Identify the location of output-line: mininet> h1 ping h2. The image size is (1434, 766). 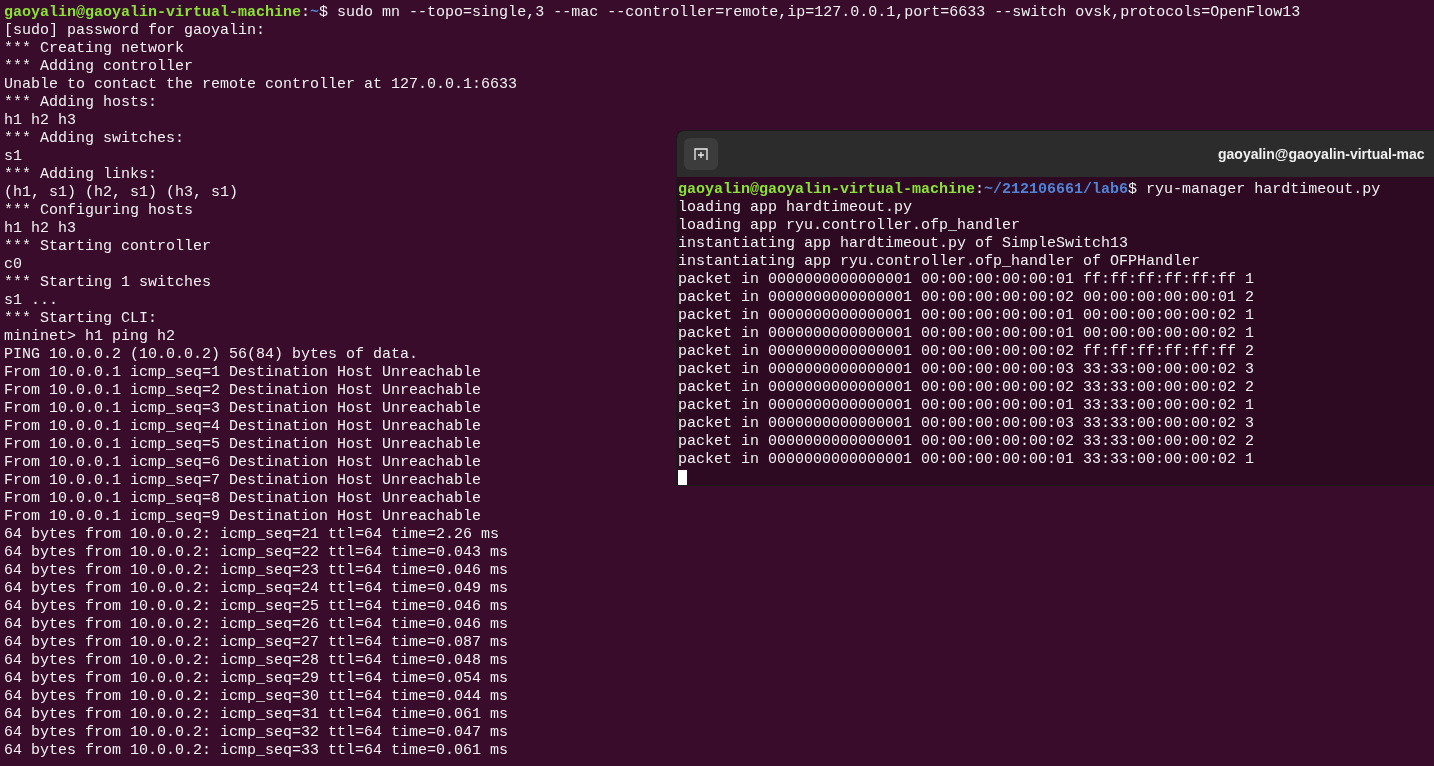
(90, 337).